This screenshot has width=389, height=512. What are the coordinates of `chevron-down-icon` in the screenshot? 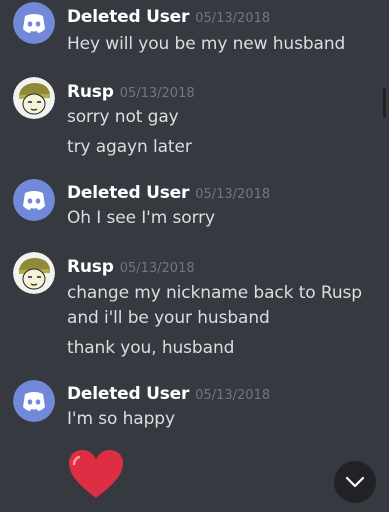 It's located at (355, 482).